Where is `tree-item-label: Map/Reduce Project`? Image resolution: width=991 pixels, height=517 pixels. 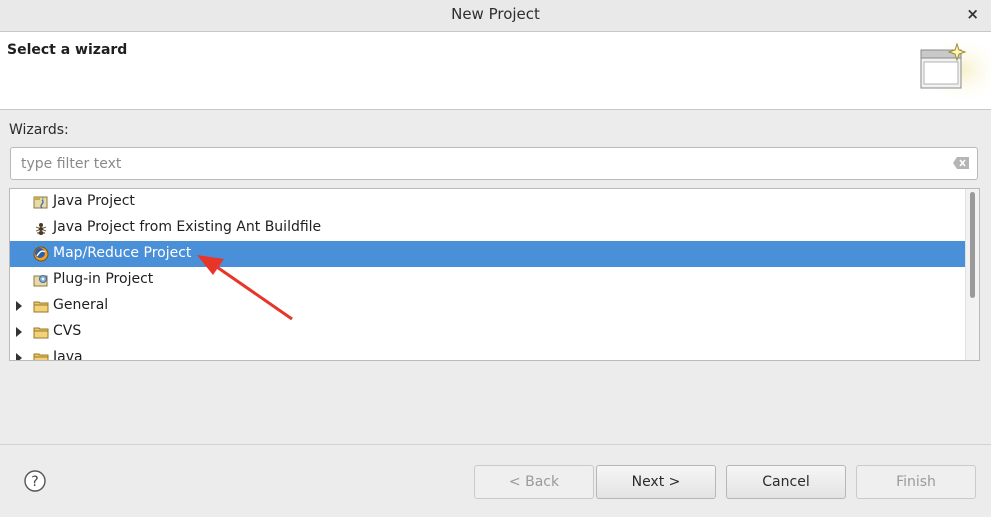 tree-item-label: Map/Reduce Project is located at coordinates (122, 253).